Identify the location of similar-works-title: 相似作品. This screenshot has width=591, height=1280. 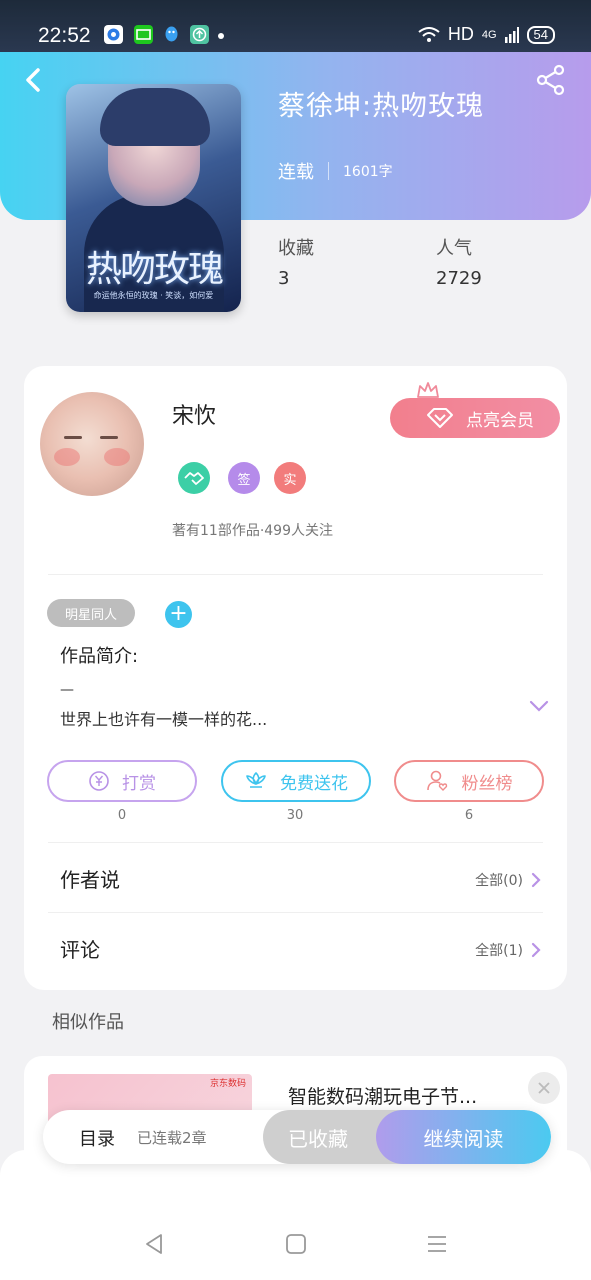
(88, 1022).